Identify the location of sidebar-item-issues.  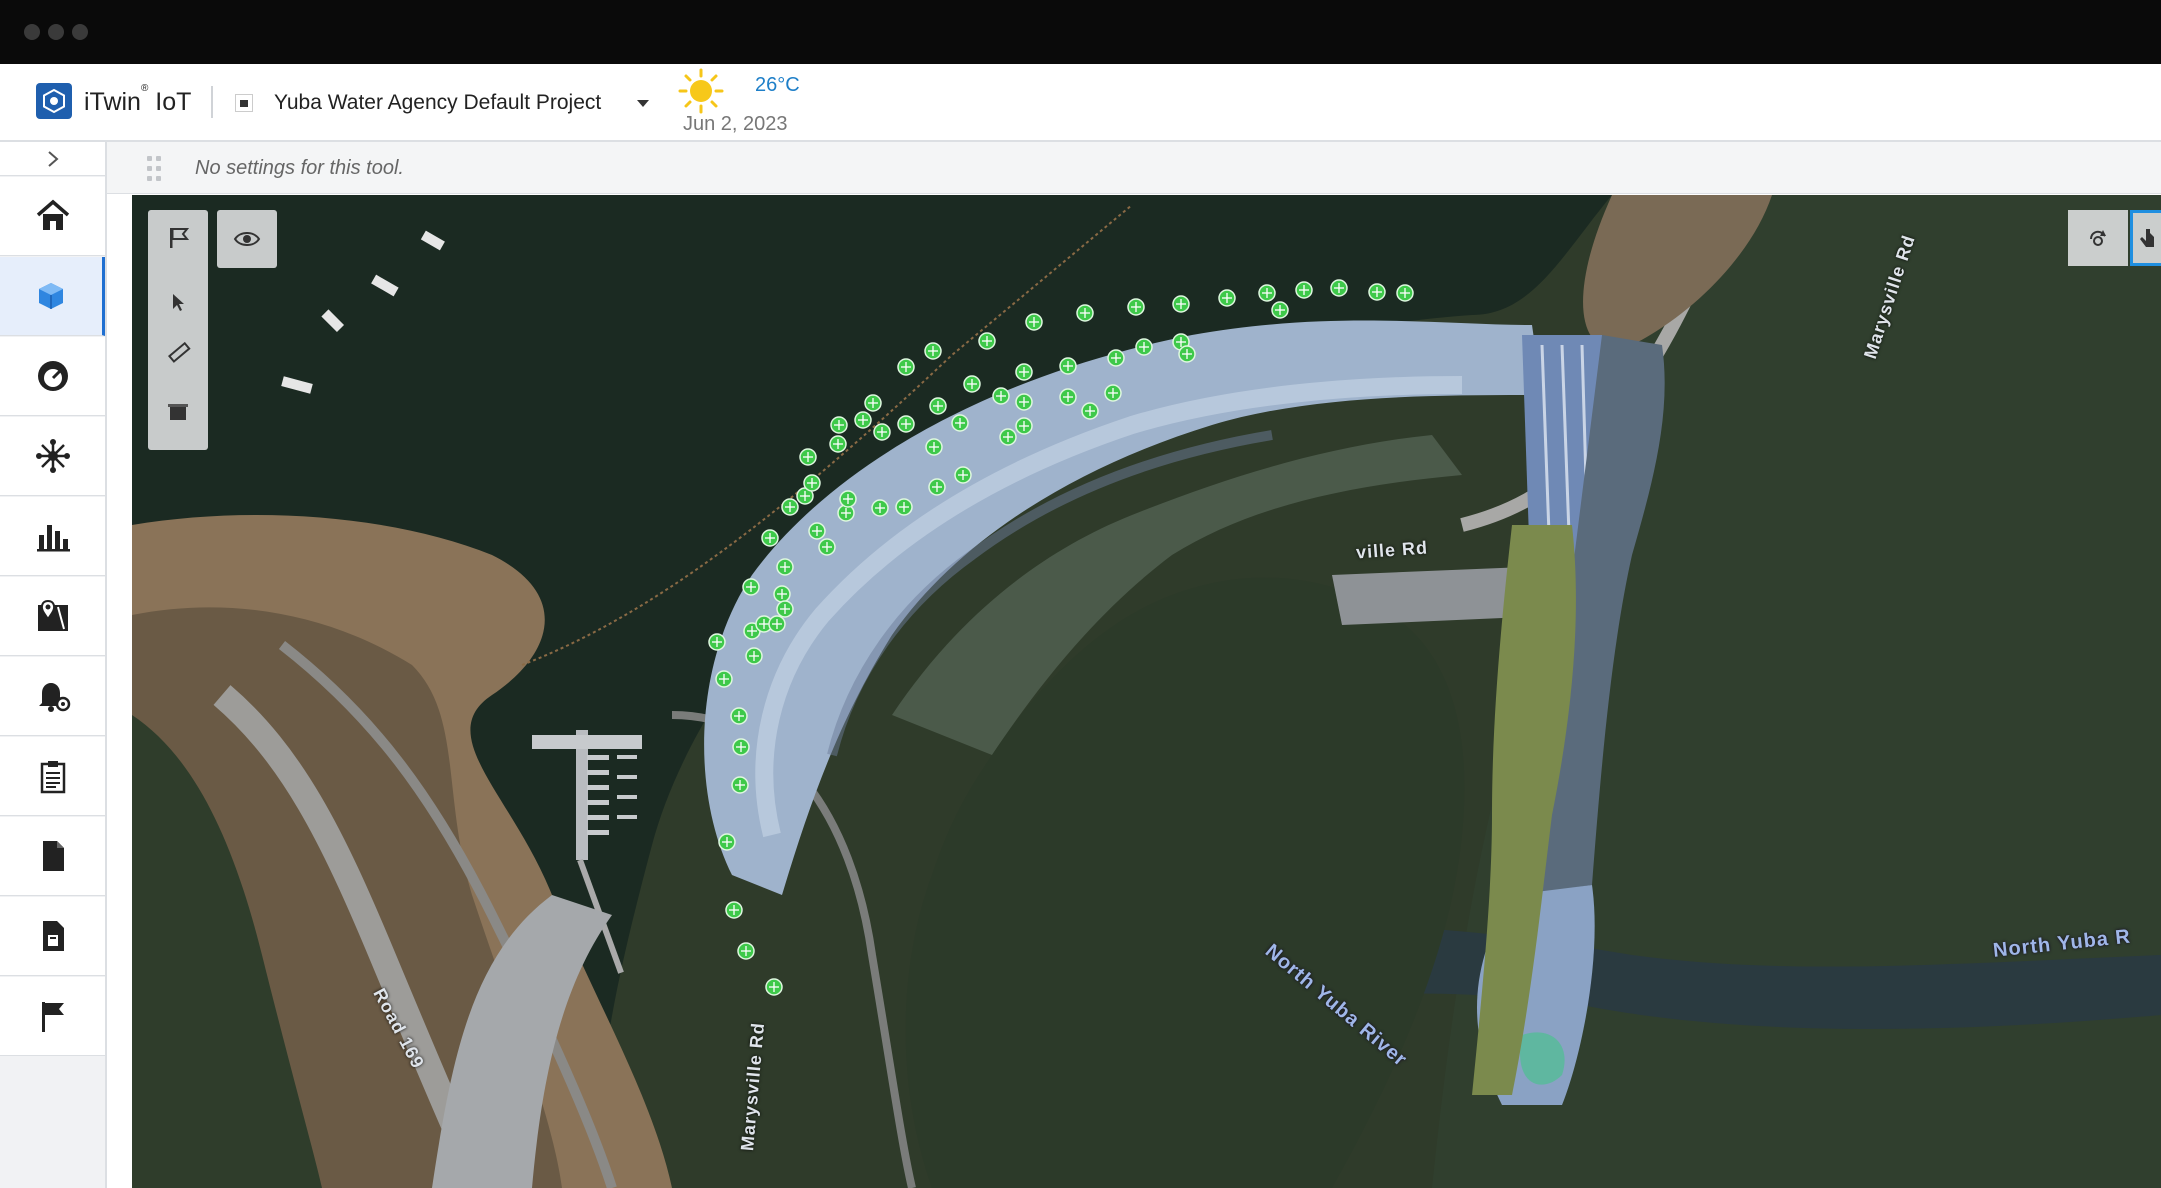
(52, 1016).